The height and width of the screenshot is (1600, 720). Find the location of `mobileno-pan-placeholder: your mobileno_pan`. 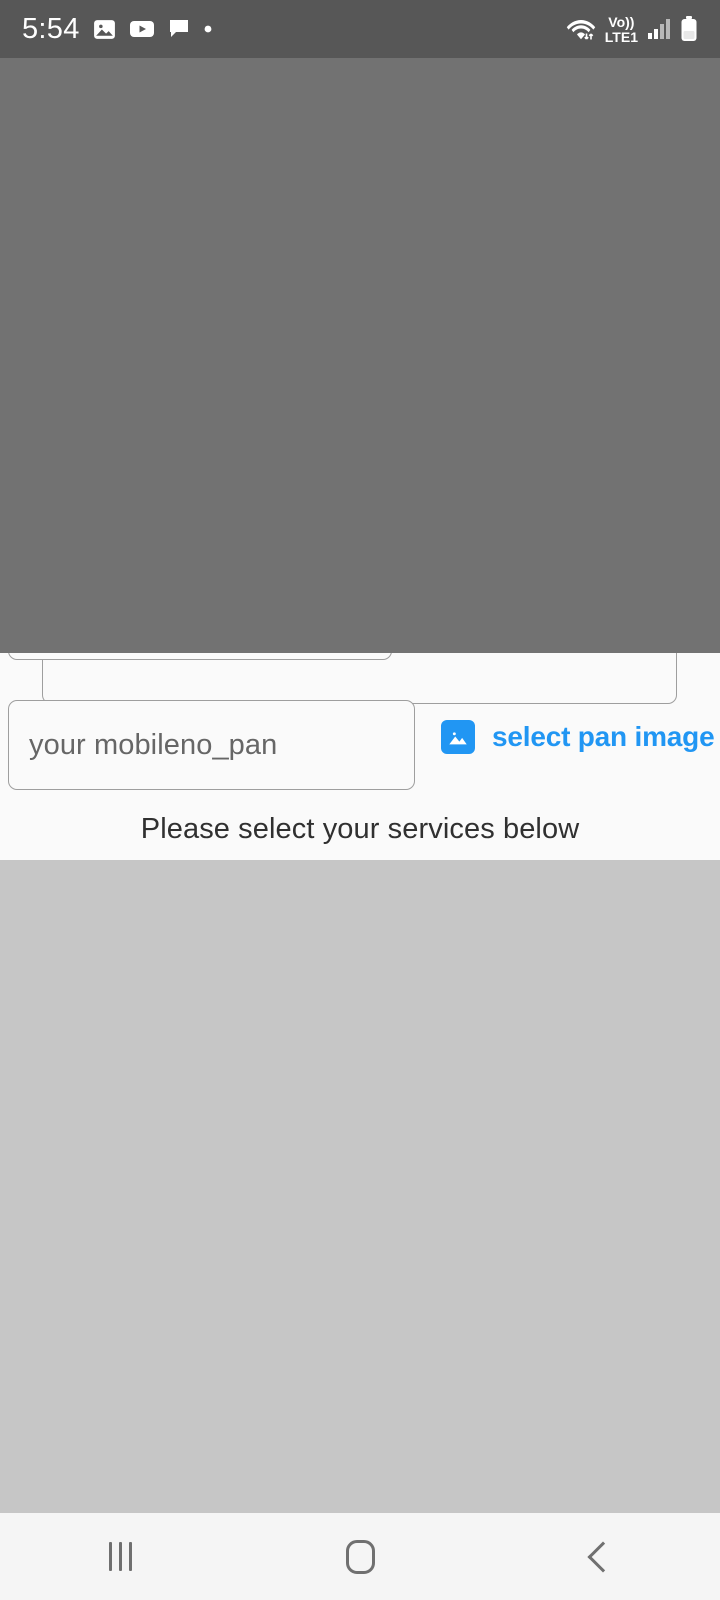

mobileno-pan-placeholder: your mobileno_pan is located at coordinates (153, 744).